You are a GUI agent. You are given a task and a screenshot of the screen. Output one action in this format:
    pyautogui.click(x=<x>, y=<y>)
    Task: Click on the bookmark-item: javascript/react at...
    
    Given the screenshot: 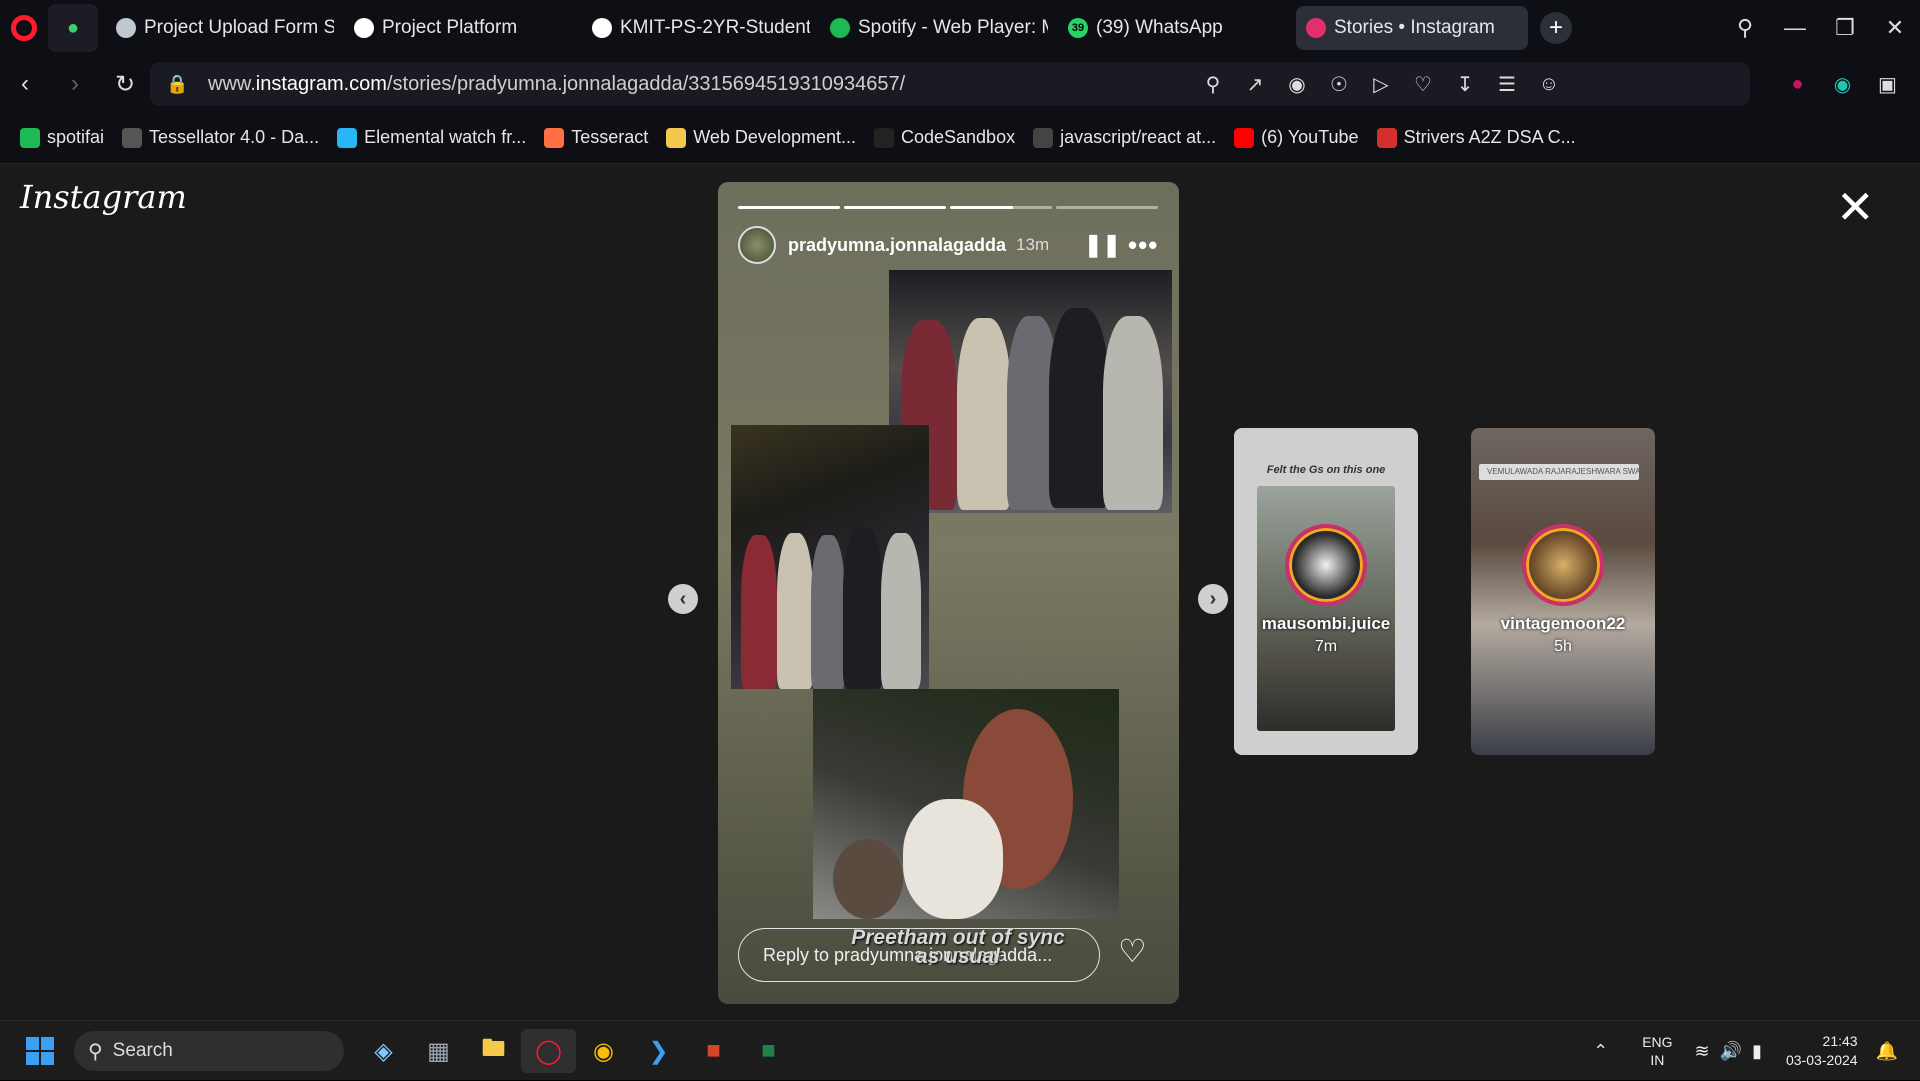 What is the action you would take?
    pyautogui.click(x=1124, y=137)
    